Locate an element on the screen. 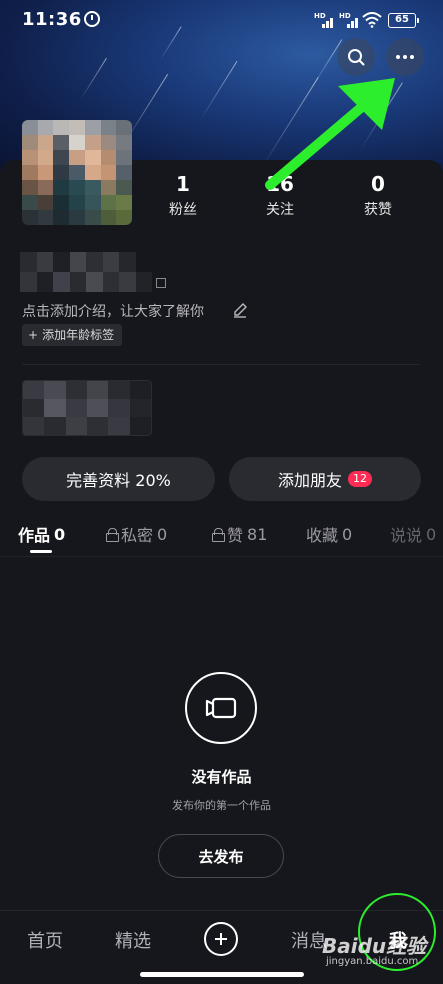  home-indicator is located at coordinates (222, 974).